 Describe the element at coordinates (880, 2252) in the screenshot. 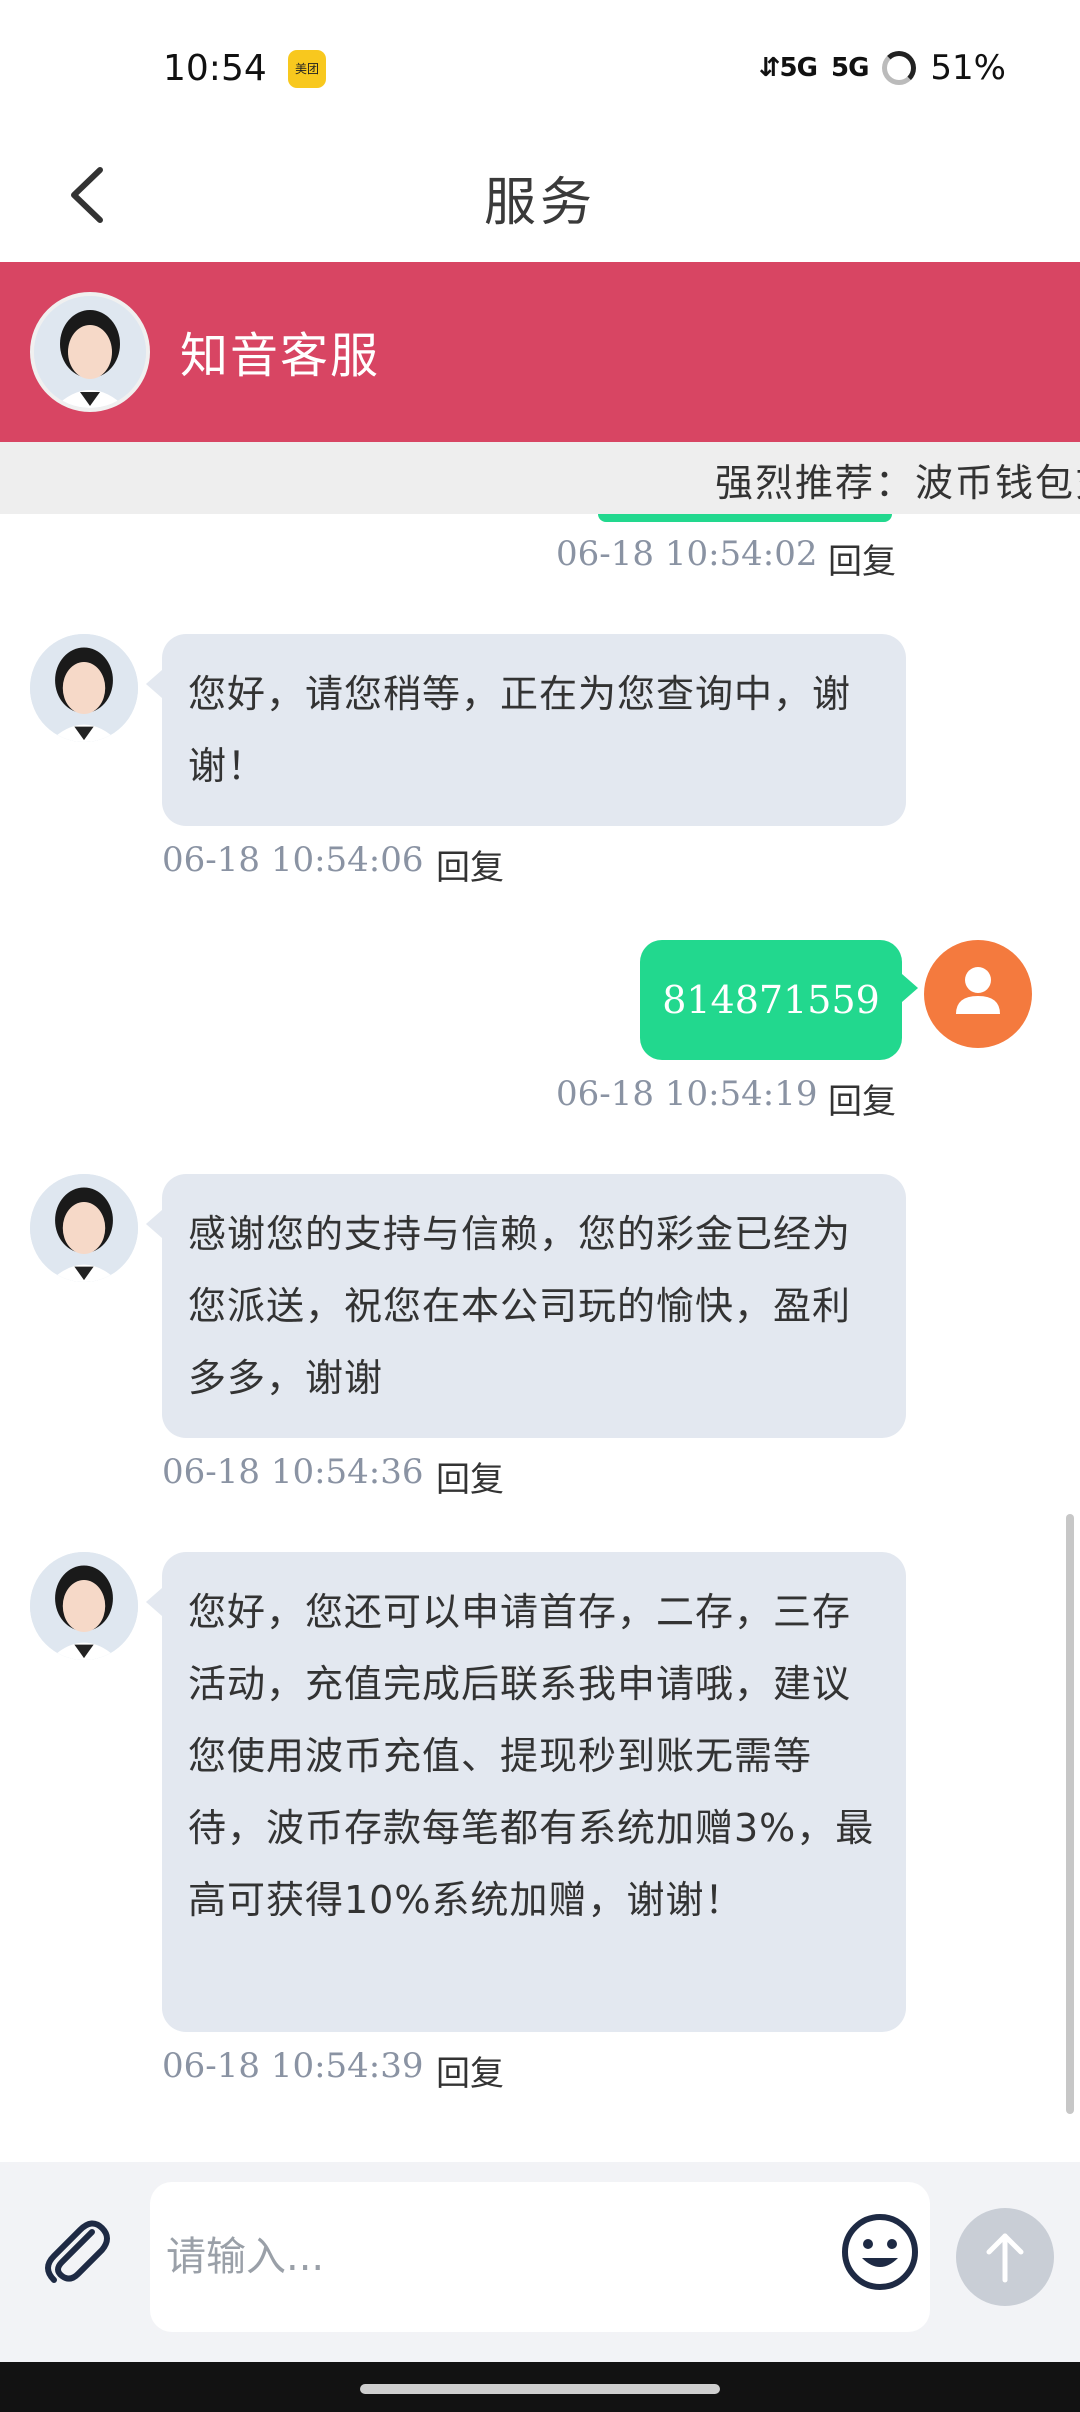

I see `emoji-icon` at that location.